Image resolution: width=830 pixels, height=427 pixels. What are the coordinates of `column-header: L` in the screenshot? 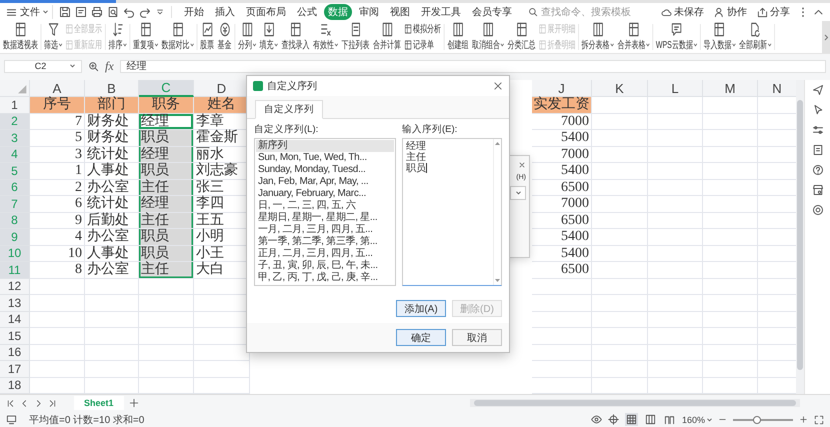 It's located at (675, 88).